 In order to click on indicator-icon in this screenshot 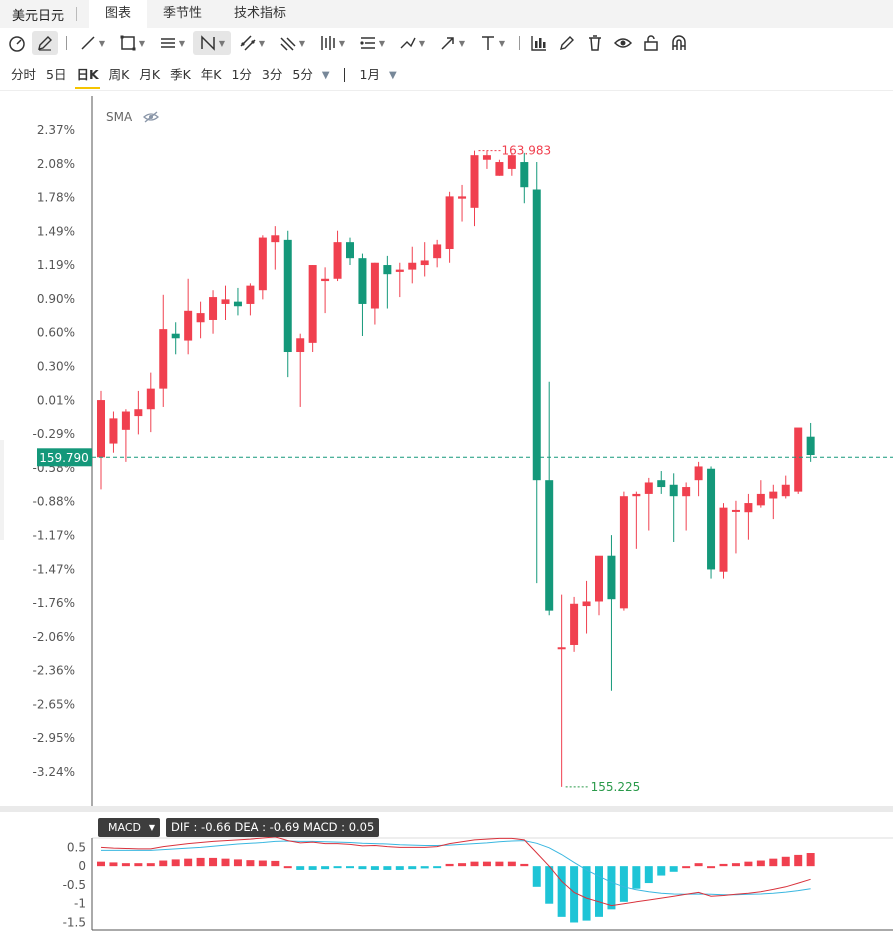, I will do `click(539, 43)`.